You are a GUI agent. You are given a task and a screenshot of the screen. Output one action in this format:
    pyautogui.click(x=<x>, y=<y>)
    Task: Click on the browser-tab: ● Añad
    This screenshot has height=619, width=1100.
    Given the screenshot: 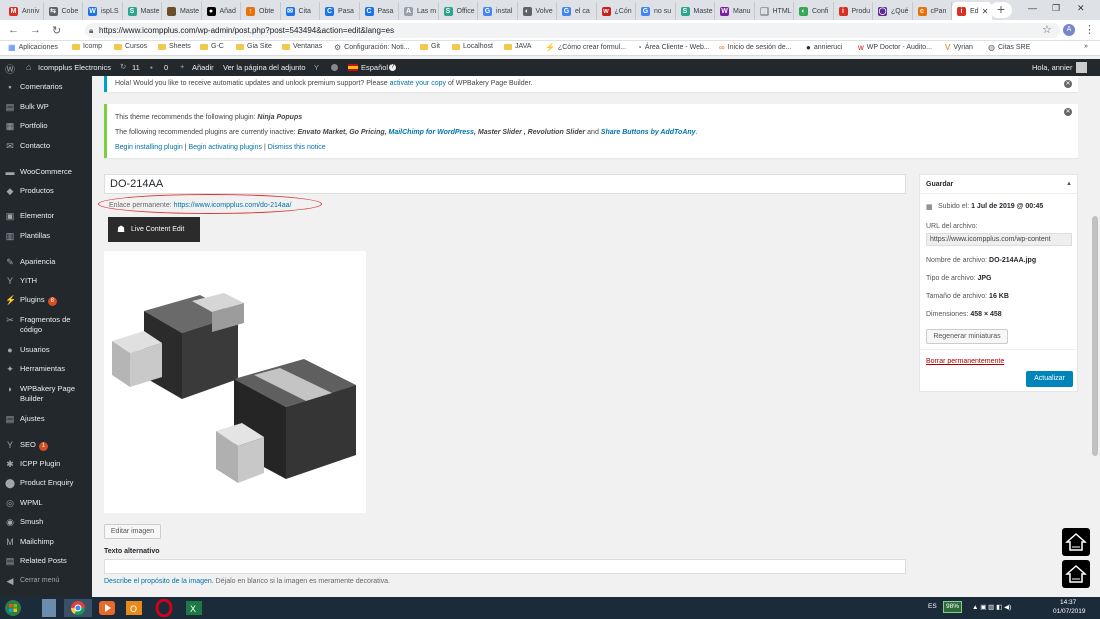 What is the action you would take?
    pyautogui.click(x=221, y=11)
    